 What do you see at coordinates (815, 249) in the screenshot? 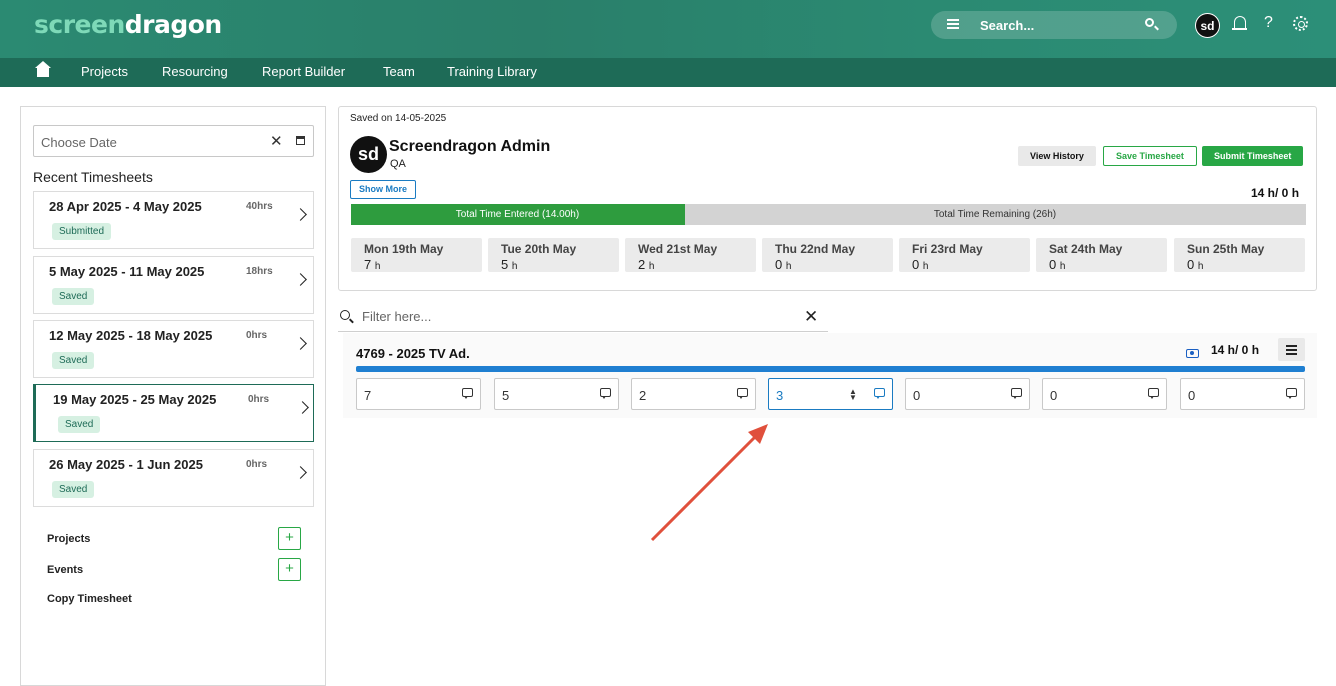
I see `day-name: Thu 22nd May` at bounding box center [815, 249].